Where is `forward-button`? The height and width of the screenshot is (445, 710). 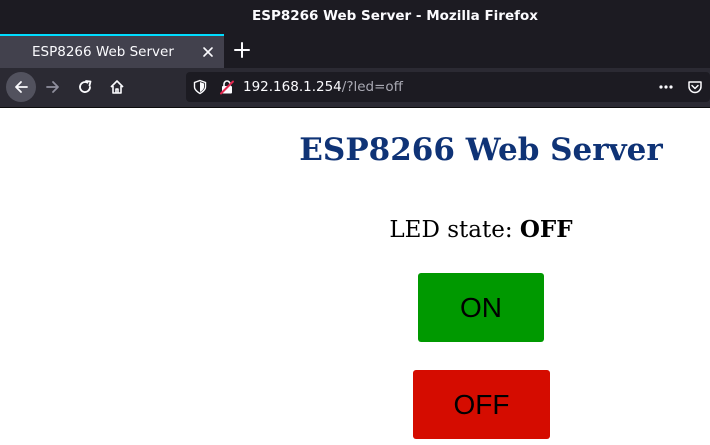
forward-button is located at coordinates (53, 87).